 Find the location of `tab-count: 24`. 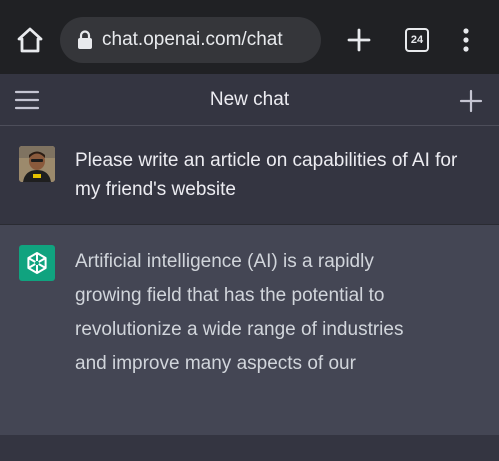

tab-count: 24 is located at coordinates (417, 40).